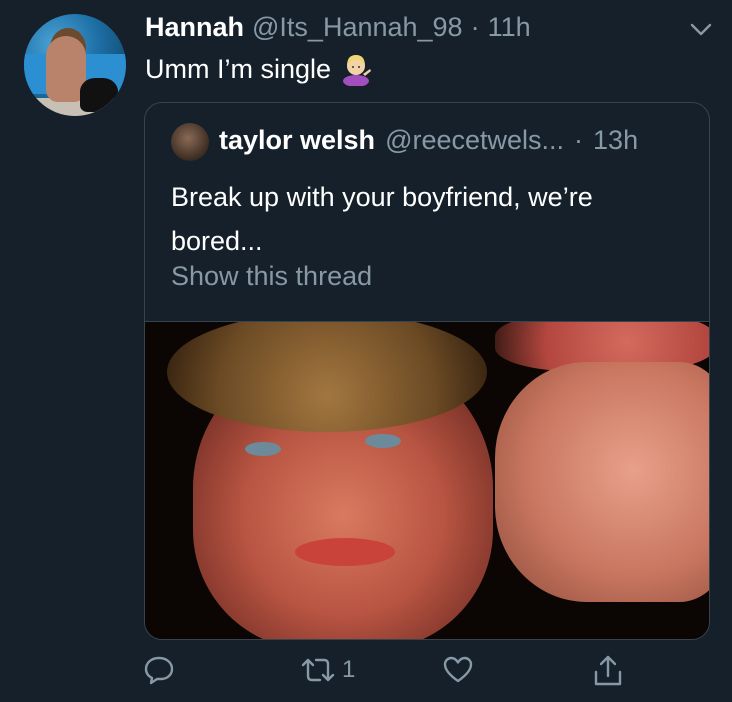  What do you see at coordinates (318, 670) in the screenshot?
I see `retweet-icon` at bounding box center [318, 670].